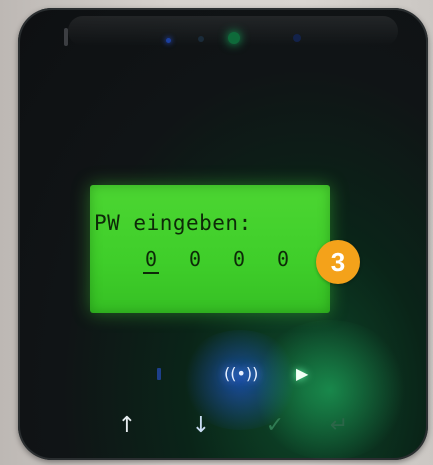 The height and width of the screenshot is (465, 433). What do you see at coordinates (168, 40) in the screenshot?
I see `status-led-blue` at bounding box center [168, 40].